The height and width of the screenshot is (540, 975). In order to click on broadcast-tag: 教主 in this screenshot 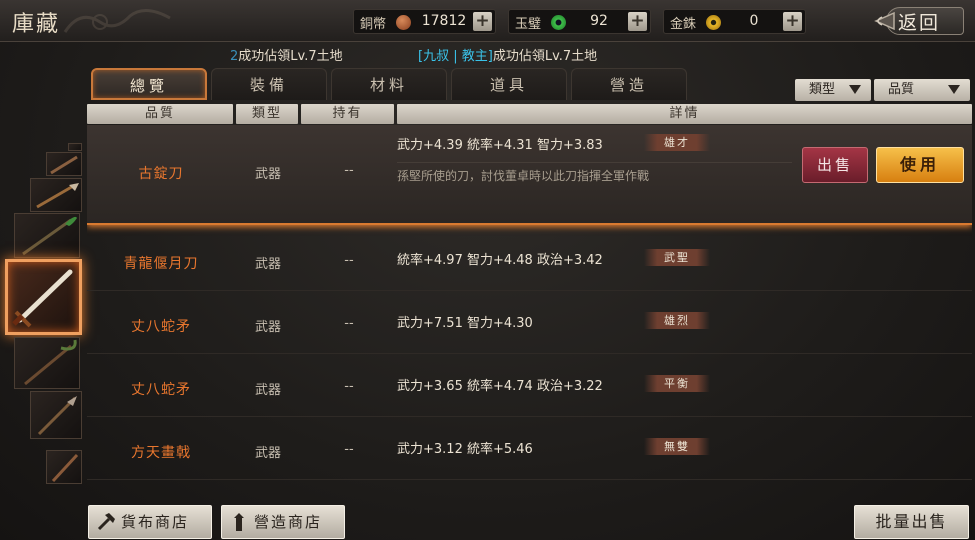, I will do `click(474, 56)`.